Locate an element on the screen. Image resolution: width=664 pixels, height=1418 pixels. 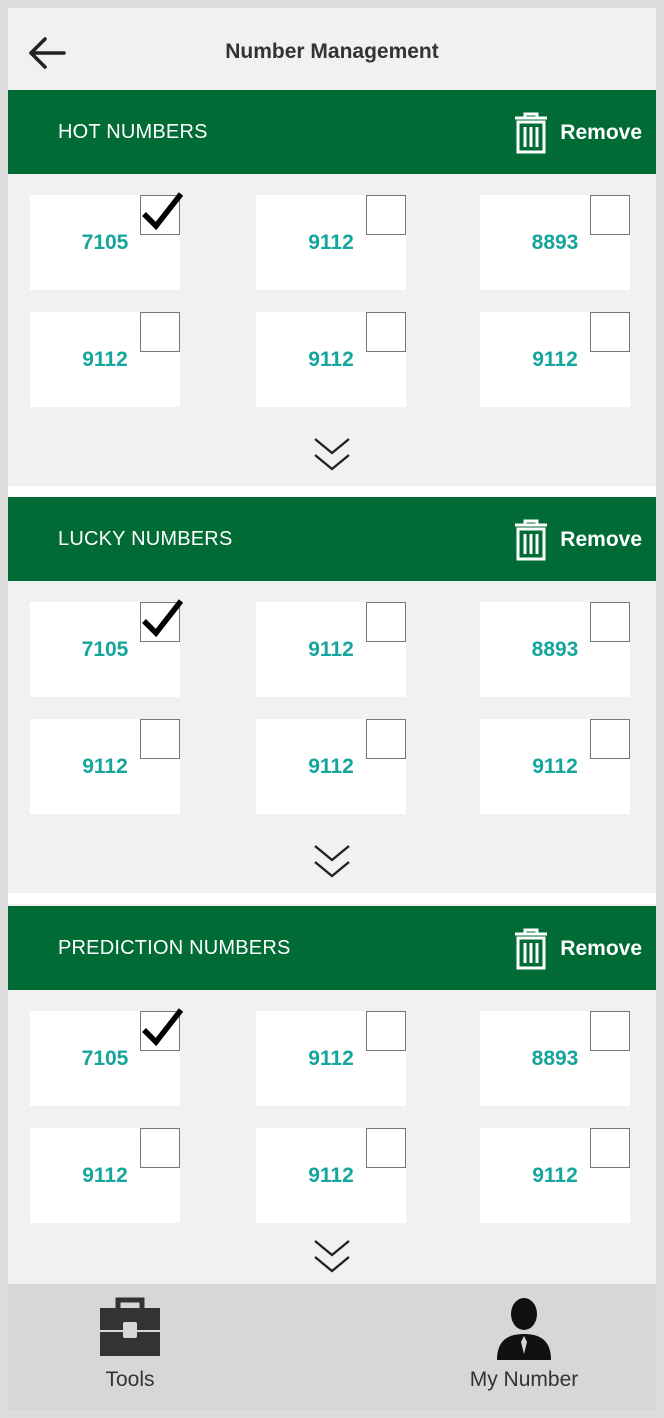
tab-my-number: My Number is located at coordinates (524, 1347).